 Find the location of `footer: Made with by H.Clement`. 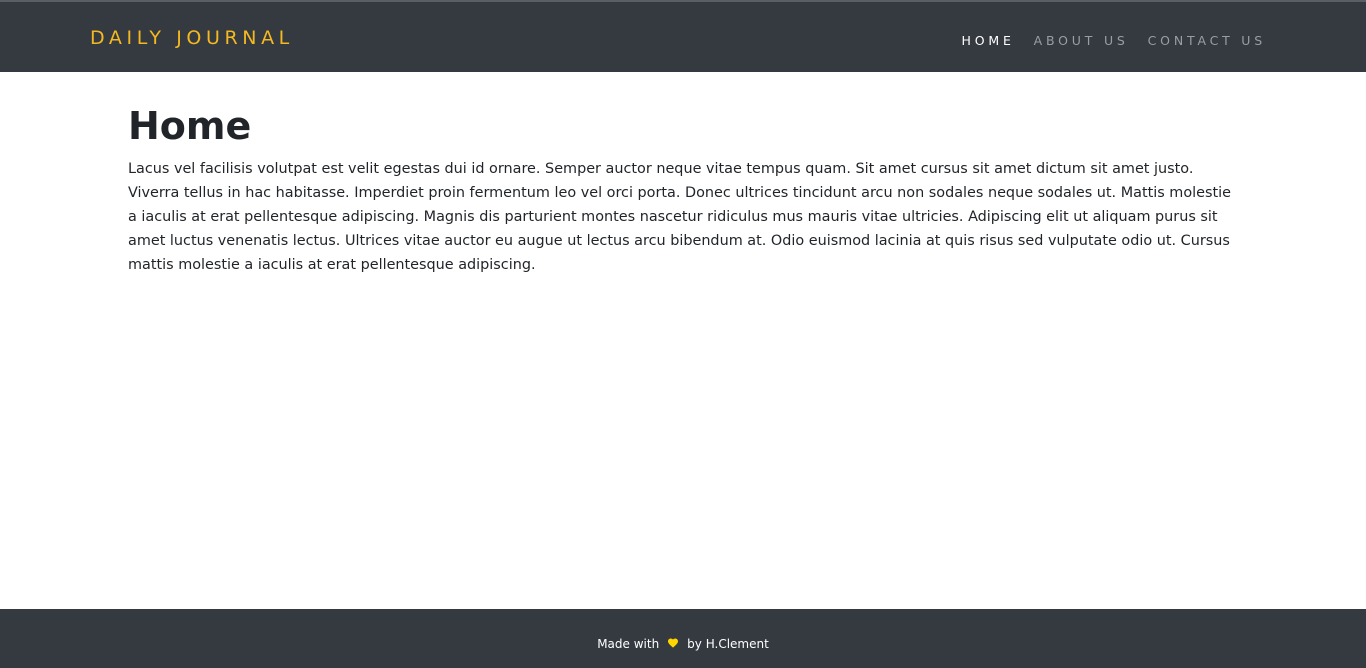

footer: Made with by H.Clement is located at coordinates (683, 638).